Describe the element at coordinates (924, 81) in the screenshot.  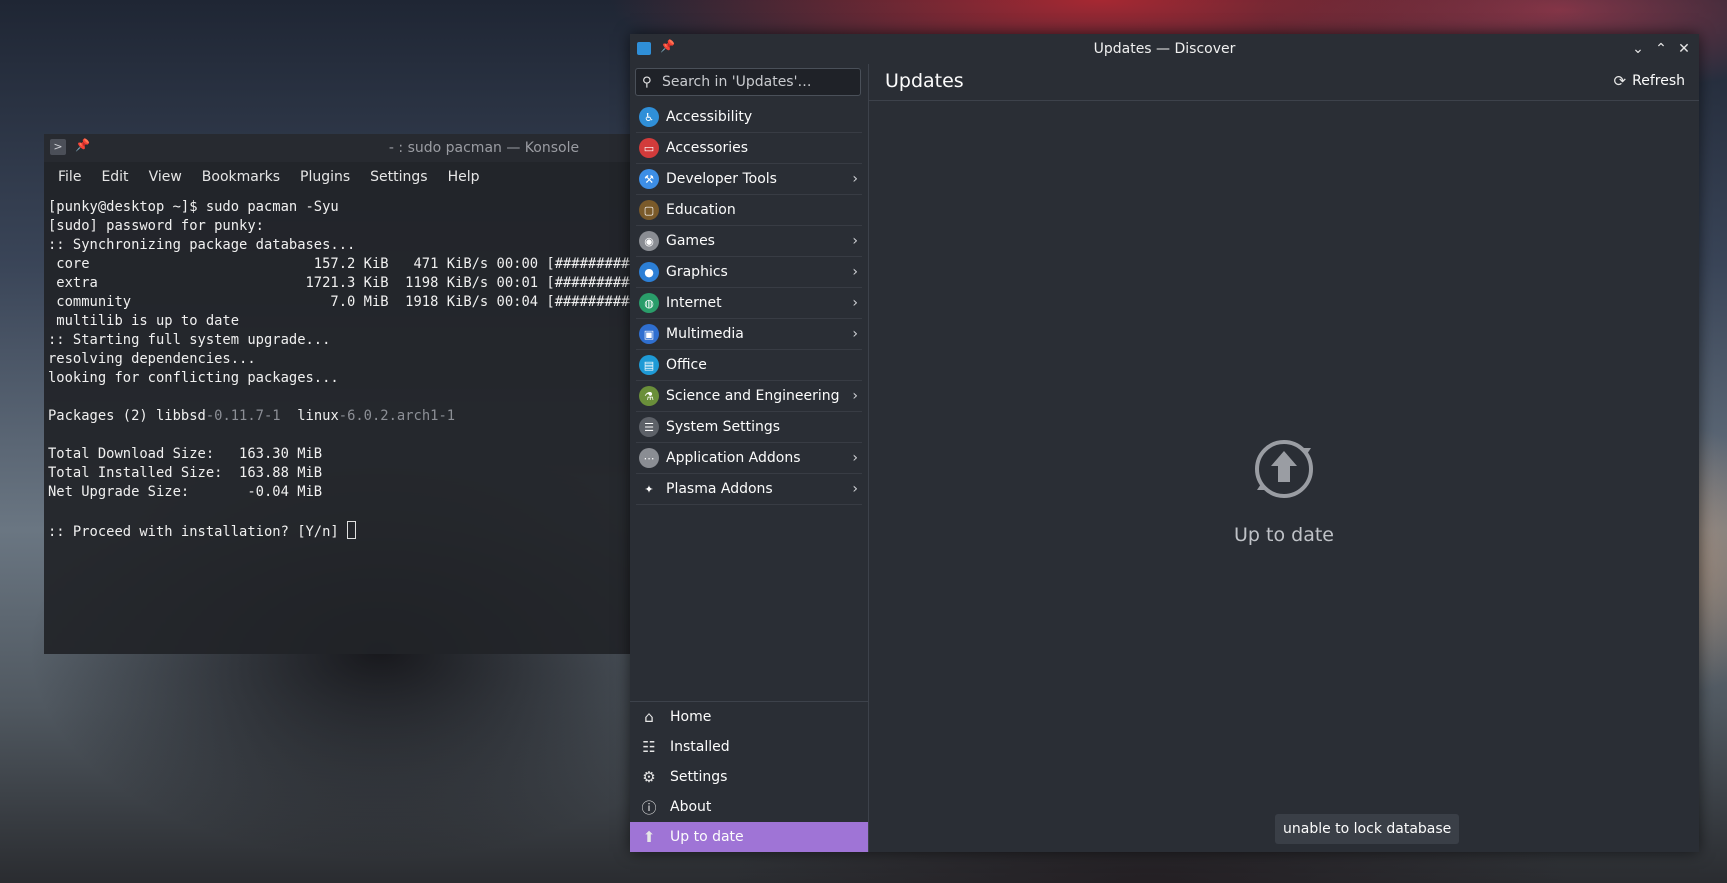
I see `page-title: Updates` at that location.